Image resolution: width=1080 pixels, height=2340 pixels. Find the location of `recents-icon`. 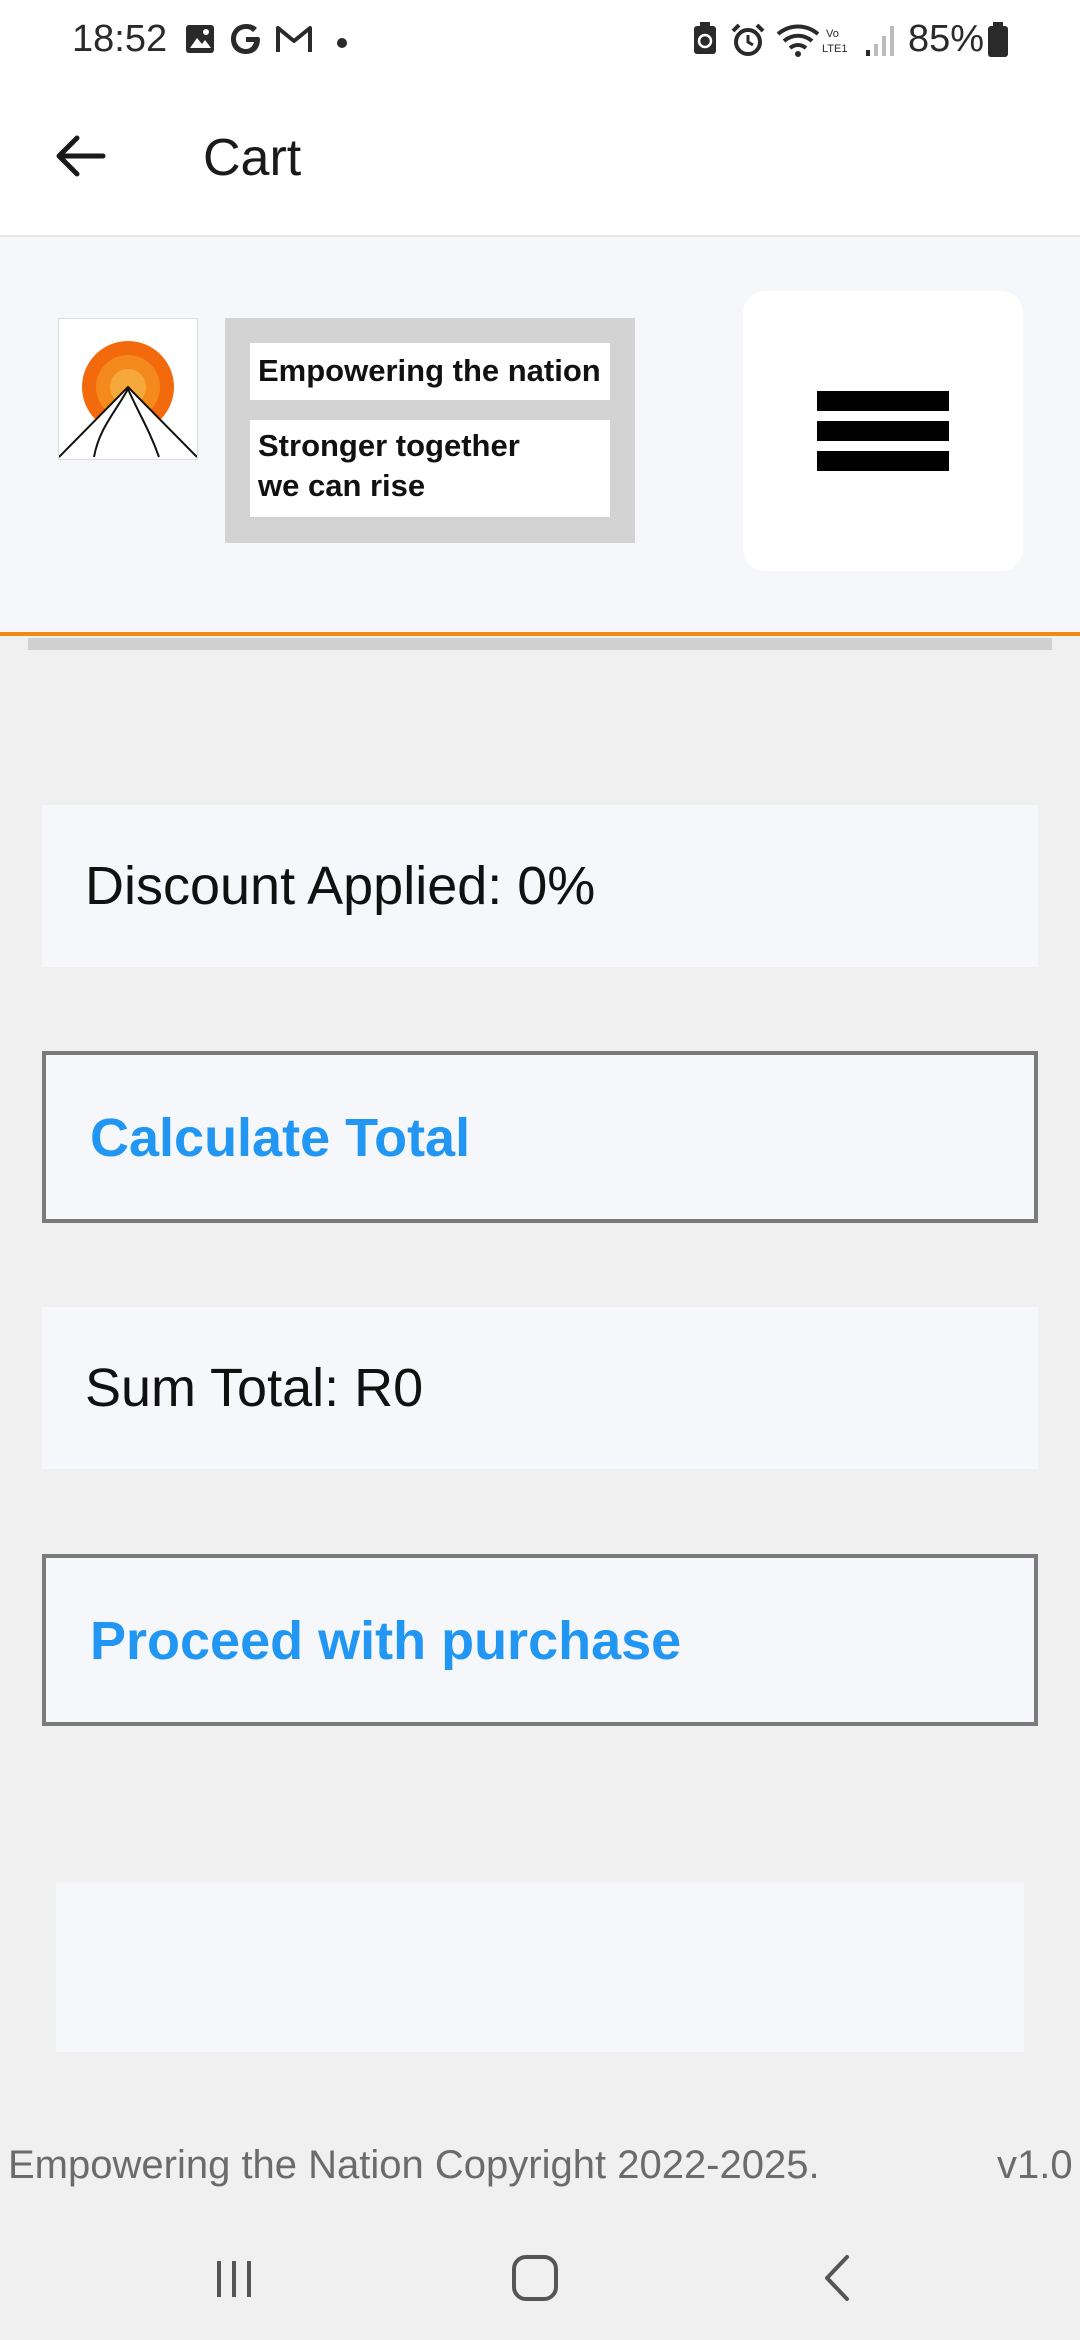

recents-icon is located at coordinates (234, 2280).